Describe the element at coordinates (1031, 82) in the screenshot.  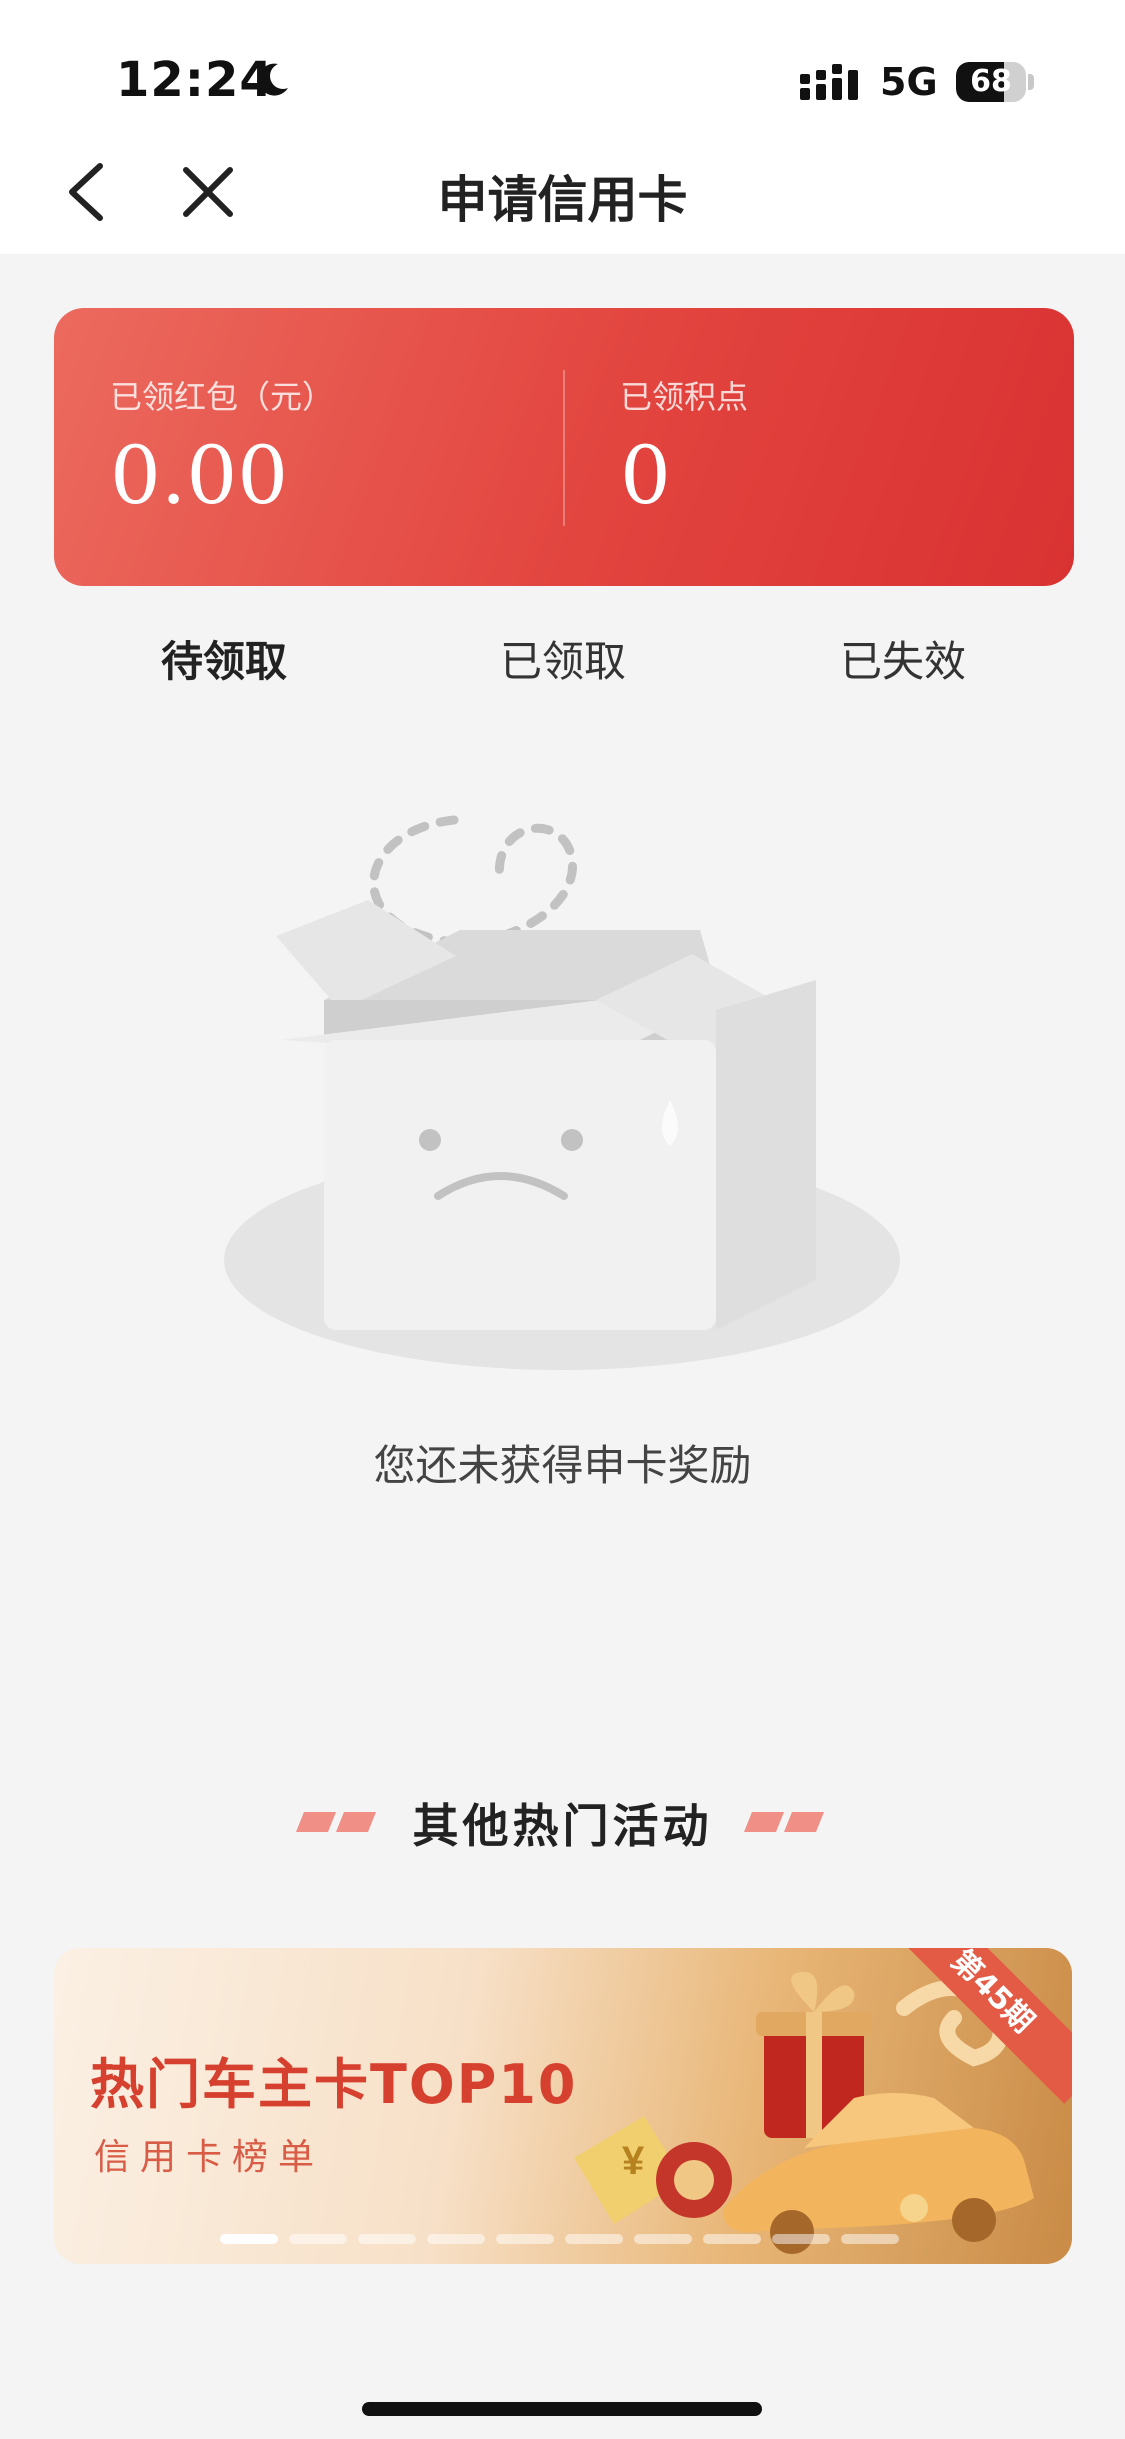
I see `battery-tip` at that location.